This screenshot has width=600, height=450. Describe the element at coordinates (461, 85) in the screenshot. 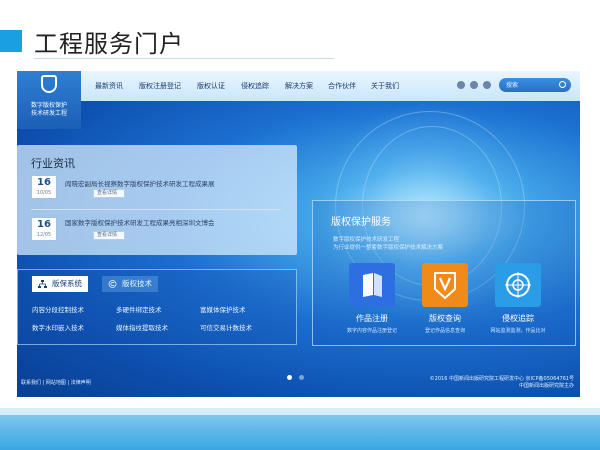

I see `user-icon` at that location.